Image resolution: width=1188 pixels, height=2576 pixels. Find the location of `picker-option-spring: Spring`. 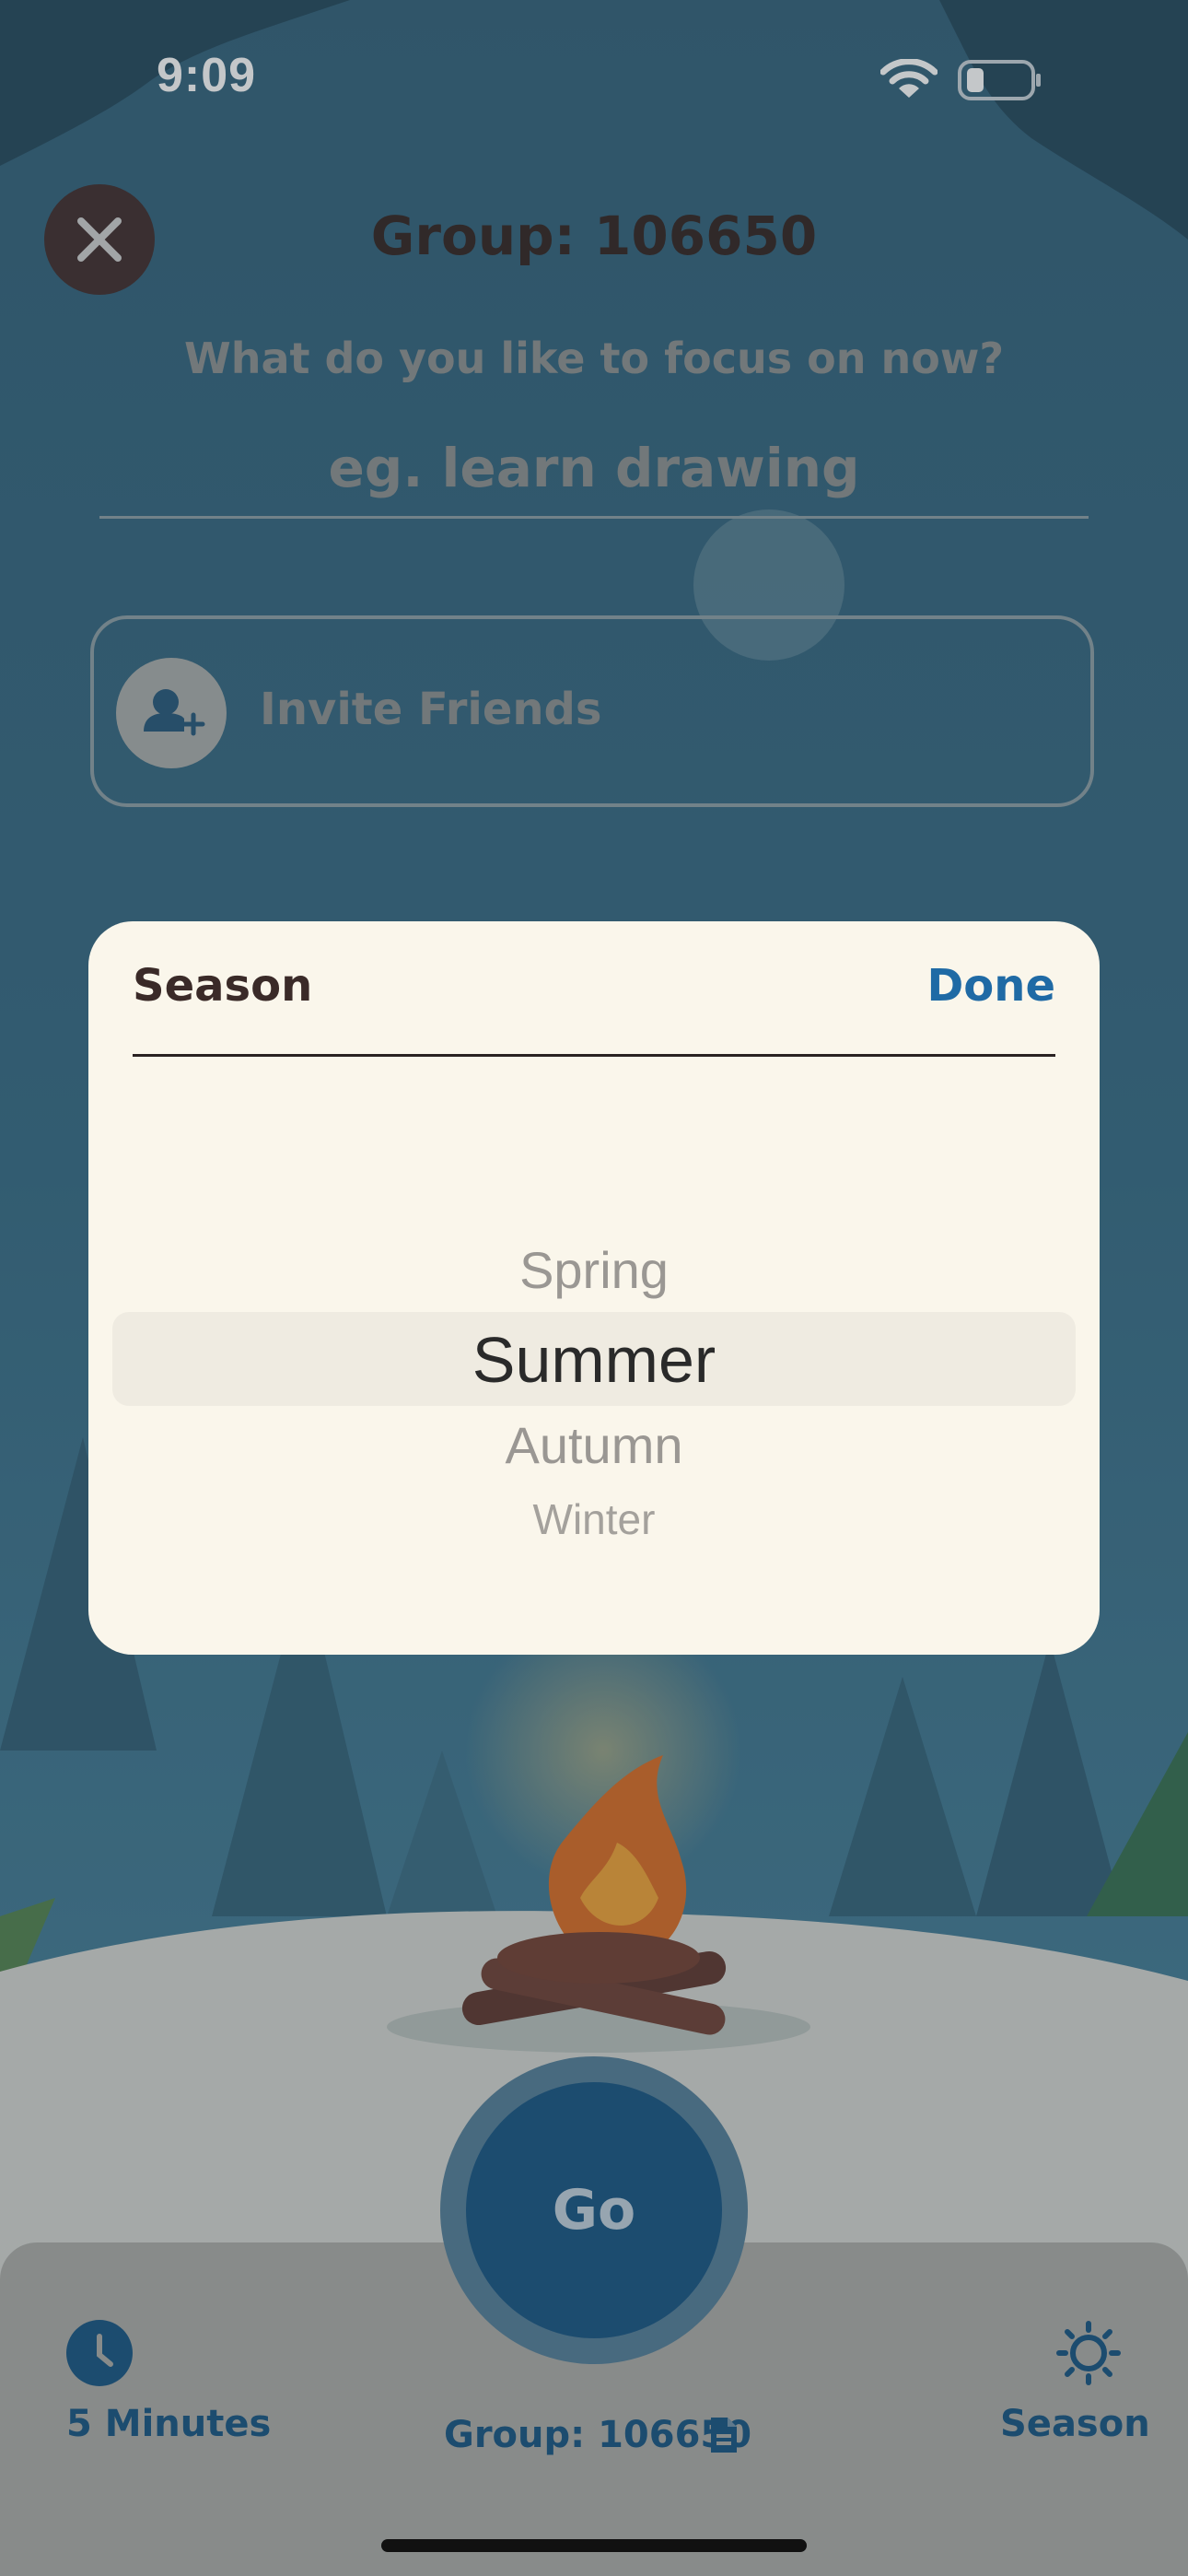

picker-option-spring: Spring is located at coordinates (594, 1270).